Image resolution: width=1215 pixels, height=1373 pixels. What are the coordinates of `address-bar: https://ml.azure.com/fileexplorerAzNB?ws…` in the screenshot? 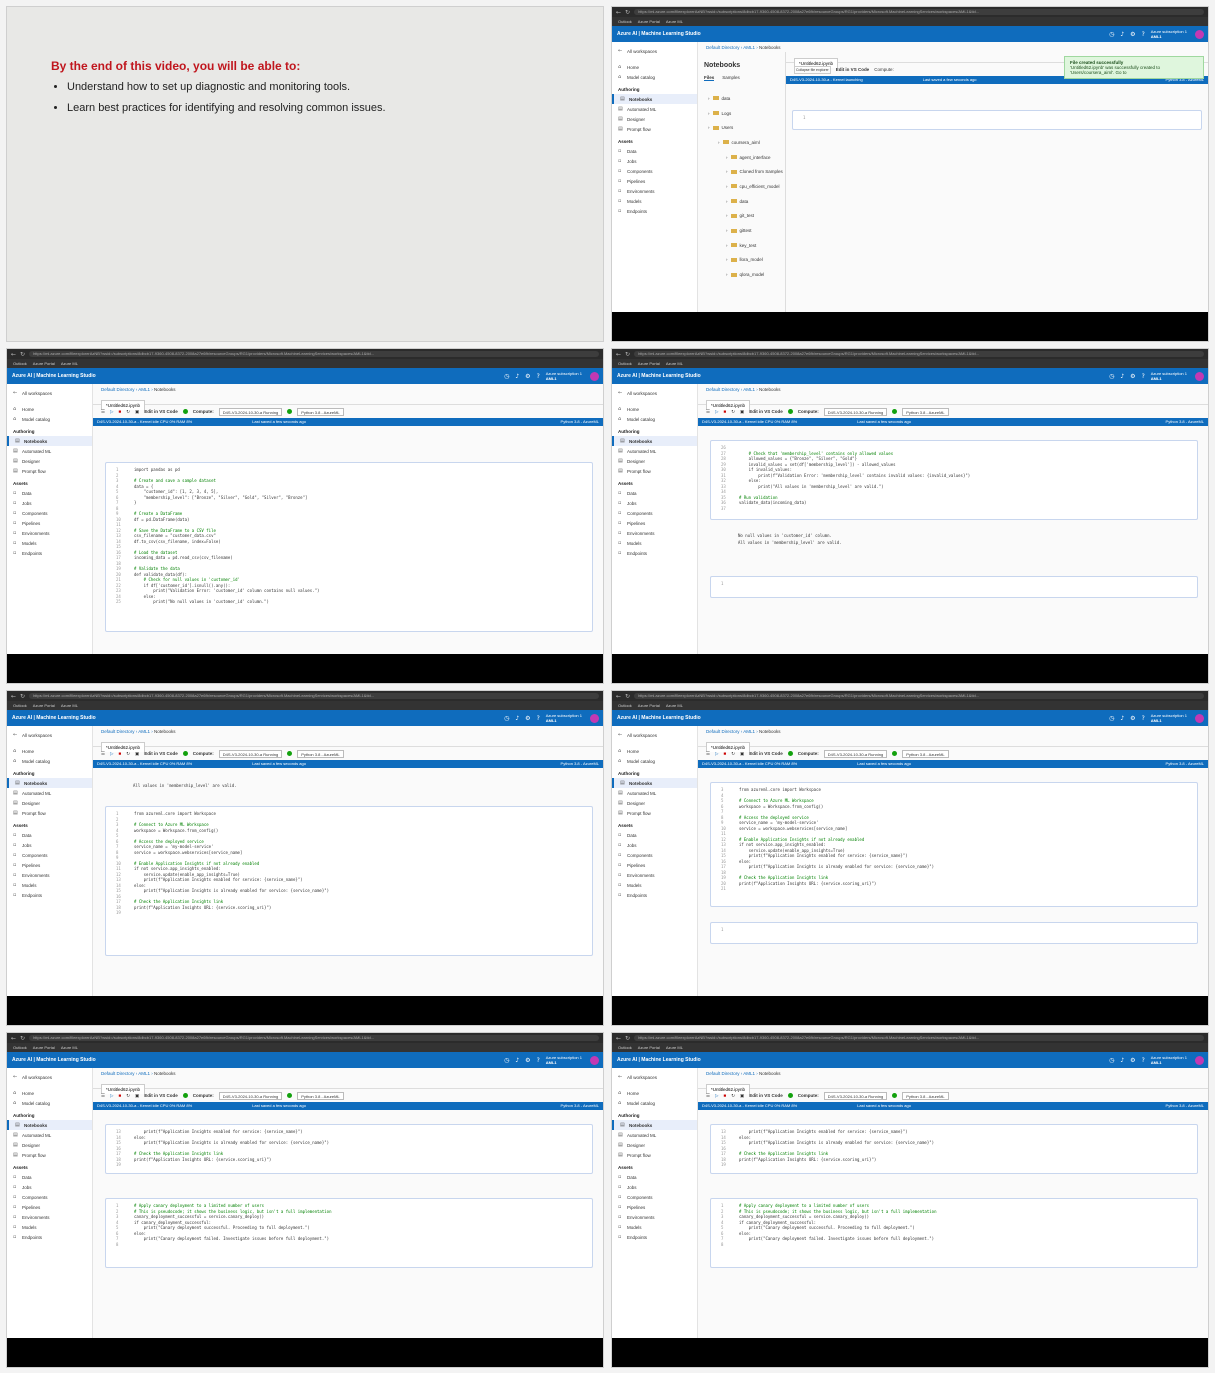 It's located at (314, 354).